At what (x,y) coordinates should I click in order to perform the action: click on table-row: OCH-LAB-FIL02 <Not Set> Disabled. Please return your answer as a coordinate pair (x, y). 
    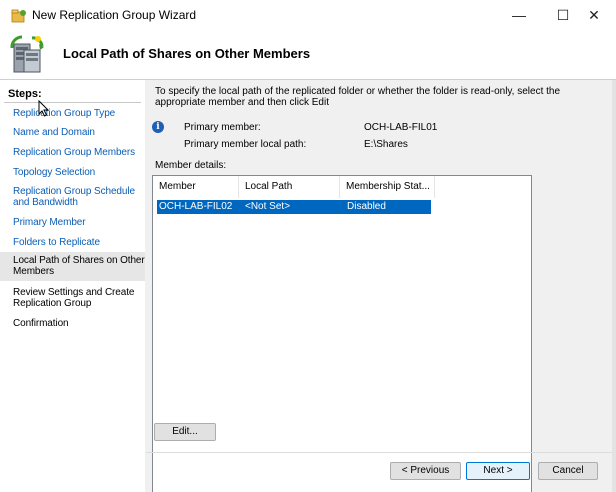
    Looking at the image, I should click on (294, 207).